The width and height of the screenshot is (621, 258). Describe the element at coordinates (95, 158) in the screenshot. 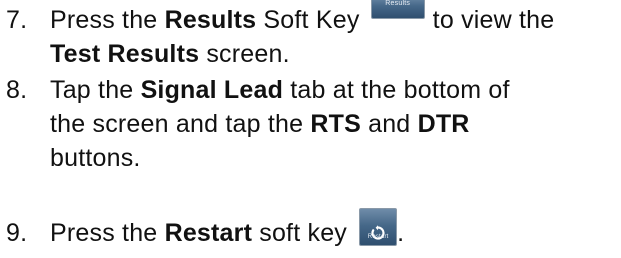

I see `step-text: buttons.` at that location.